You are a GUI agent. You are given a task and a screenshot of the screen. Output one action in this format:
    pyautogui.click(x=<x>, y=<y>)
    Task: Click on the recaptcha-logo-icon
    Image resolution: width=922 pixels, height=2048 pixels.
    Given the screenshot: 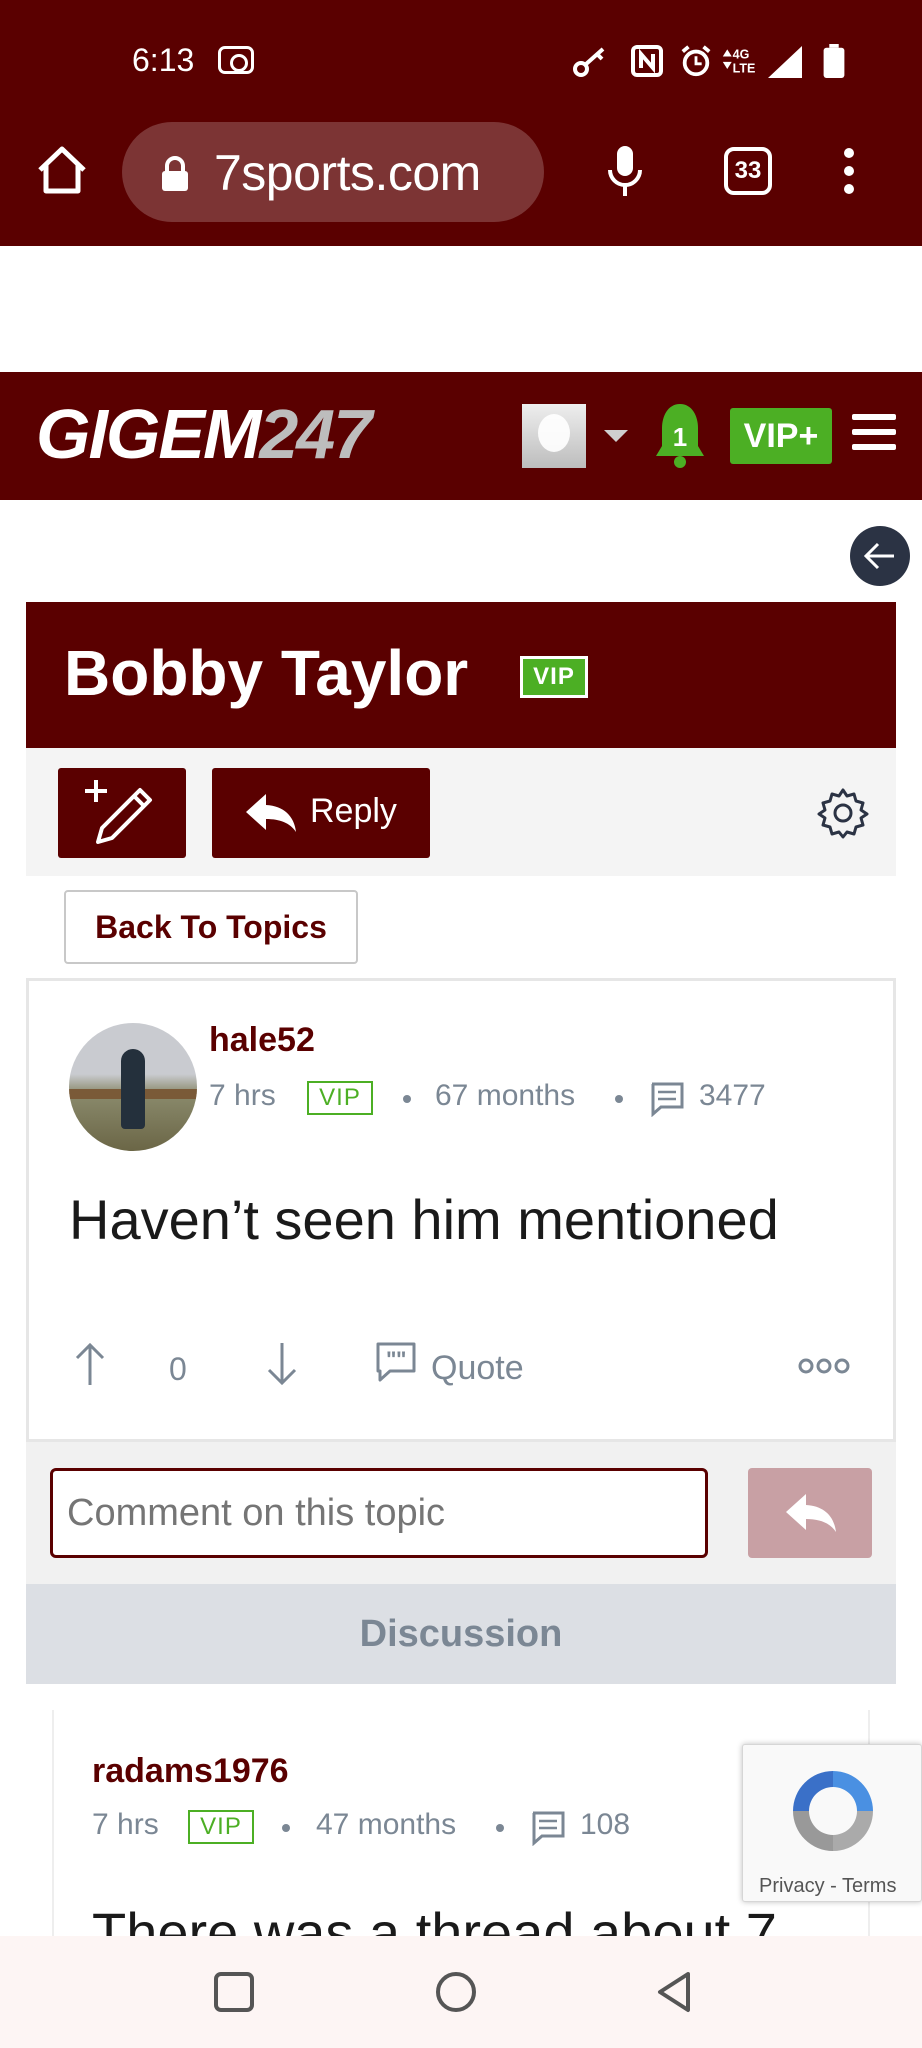 What is the action you would take?
    pyautogui.click(x=833, y=1811)
    